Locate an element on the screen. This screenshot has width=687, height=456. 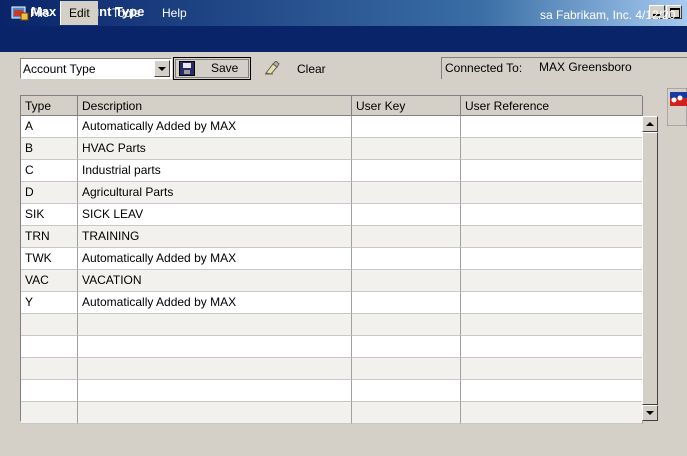
menu-tools: Tools is located at coordinates (126, 13).